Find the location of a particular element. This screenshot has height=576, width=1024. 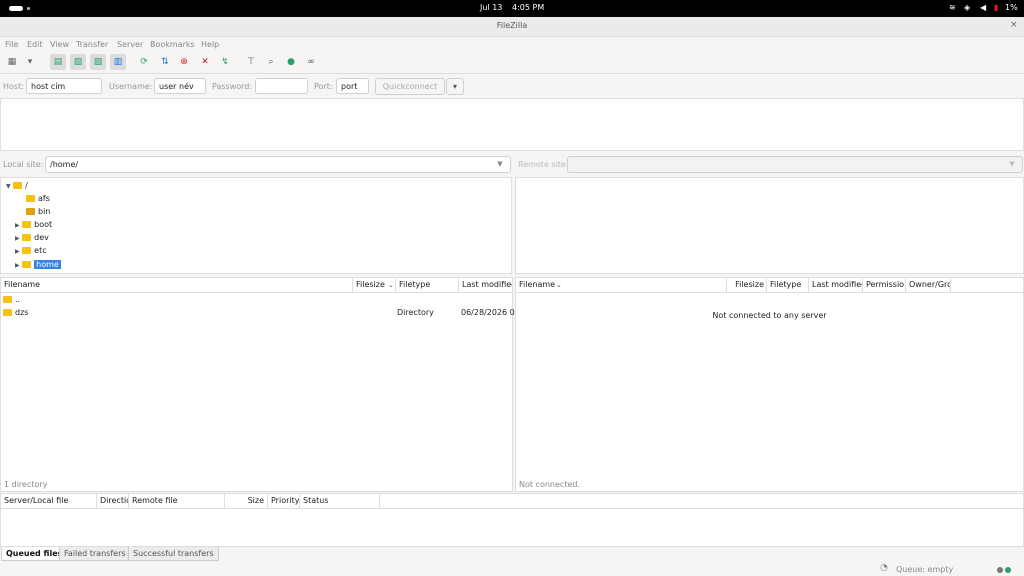

local-site-dropdown-icon: ▼ is located at coordinates (500, 164).